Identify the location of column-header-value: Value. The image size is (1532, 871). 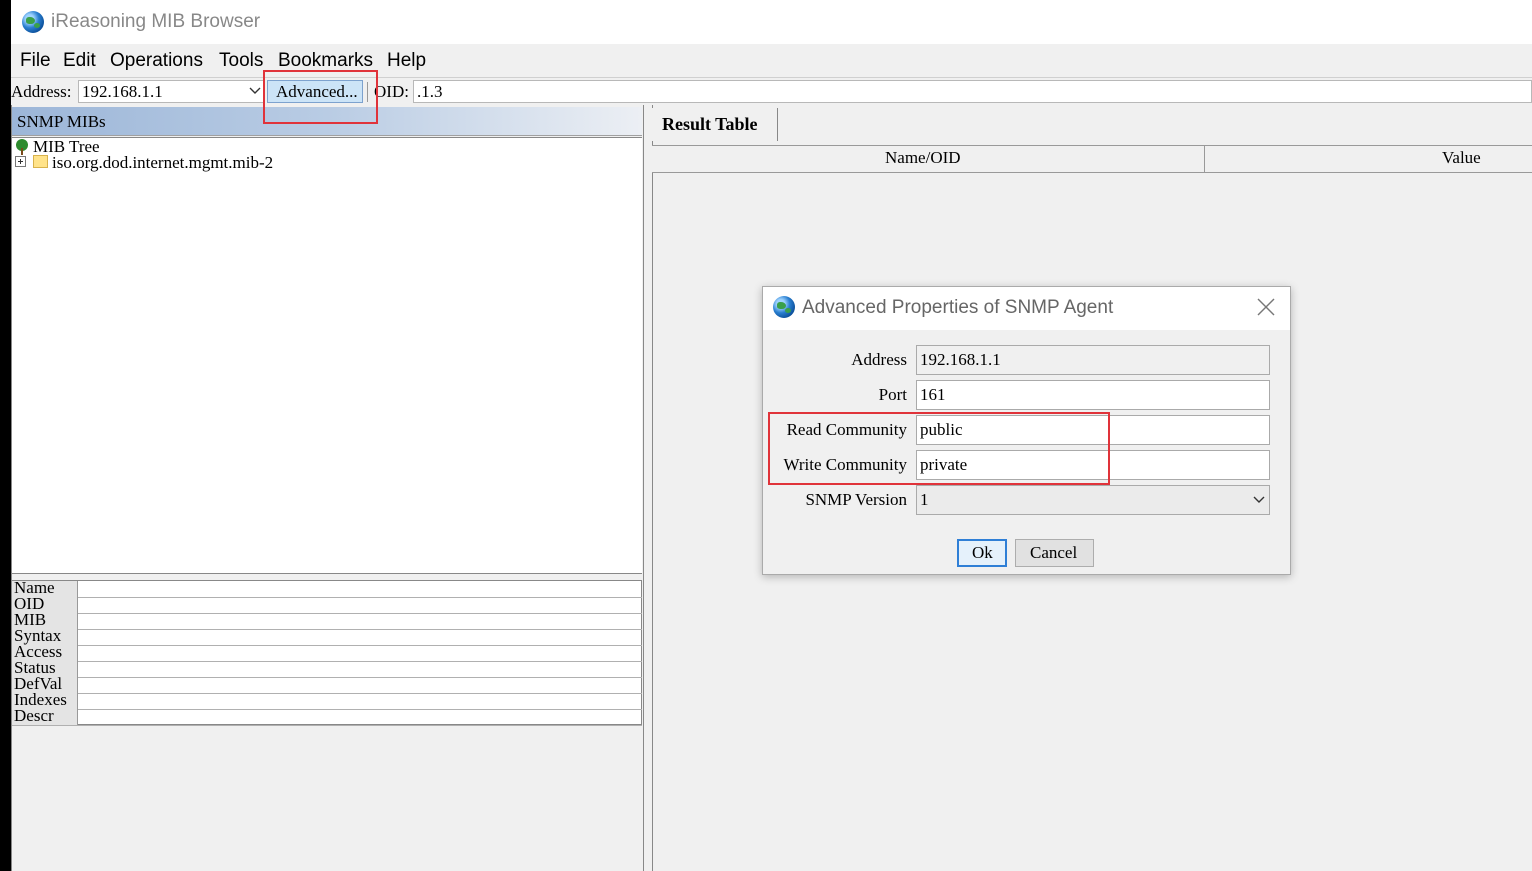
(1461, 158).